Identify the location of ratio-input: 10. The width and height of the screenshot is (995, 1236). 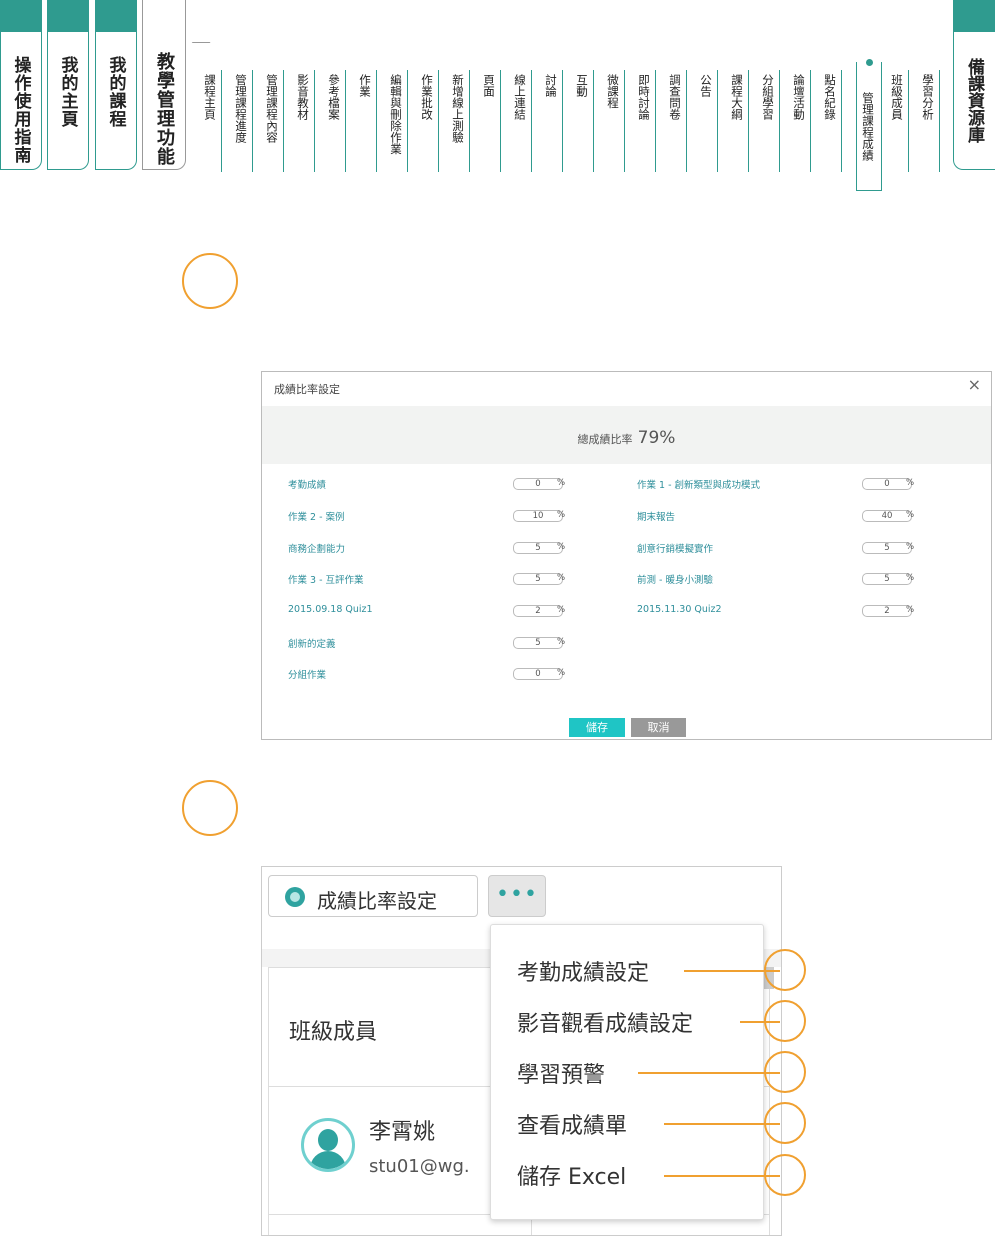
(538, 516).